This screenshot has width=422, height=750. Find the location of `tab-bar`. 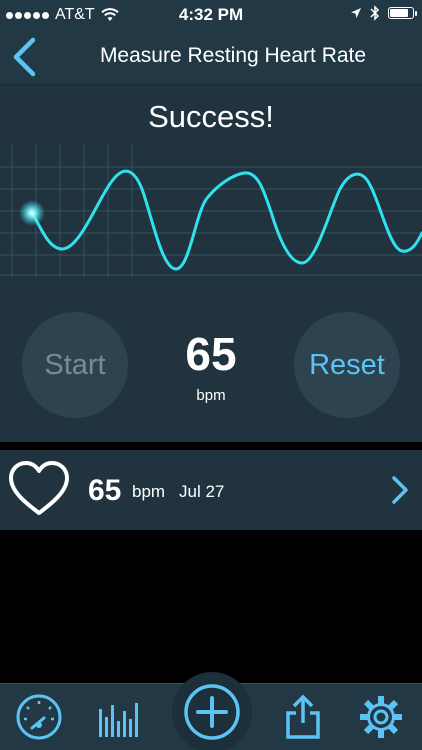

tab-bar is located at coordinates (211, 711).